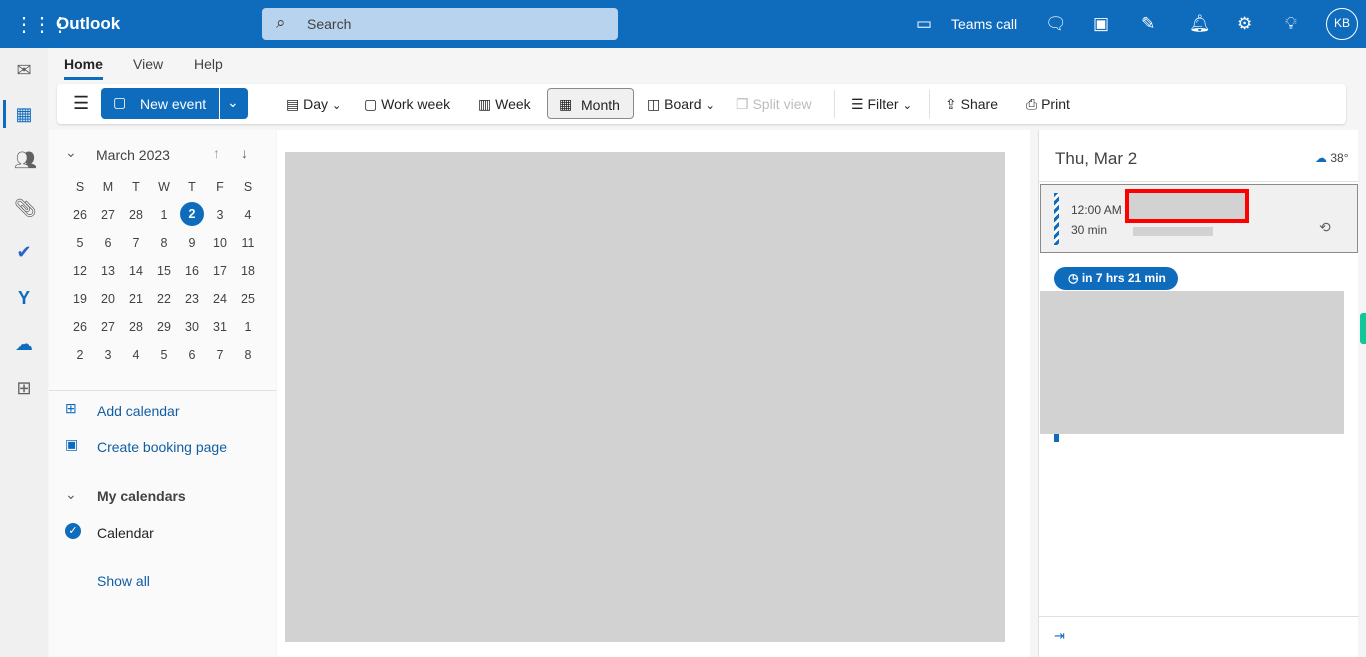  What do you see at coordinates (881, 104) in the screenshot?
I see `filter-button: ☰ Filter ⌄` at bounding box center [881, 104].